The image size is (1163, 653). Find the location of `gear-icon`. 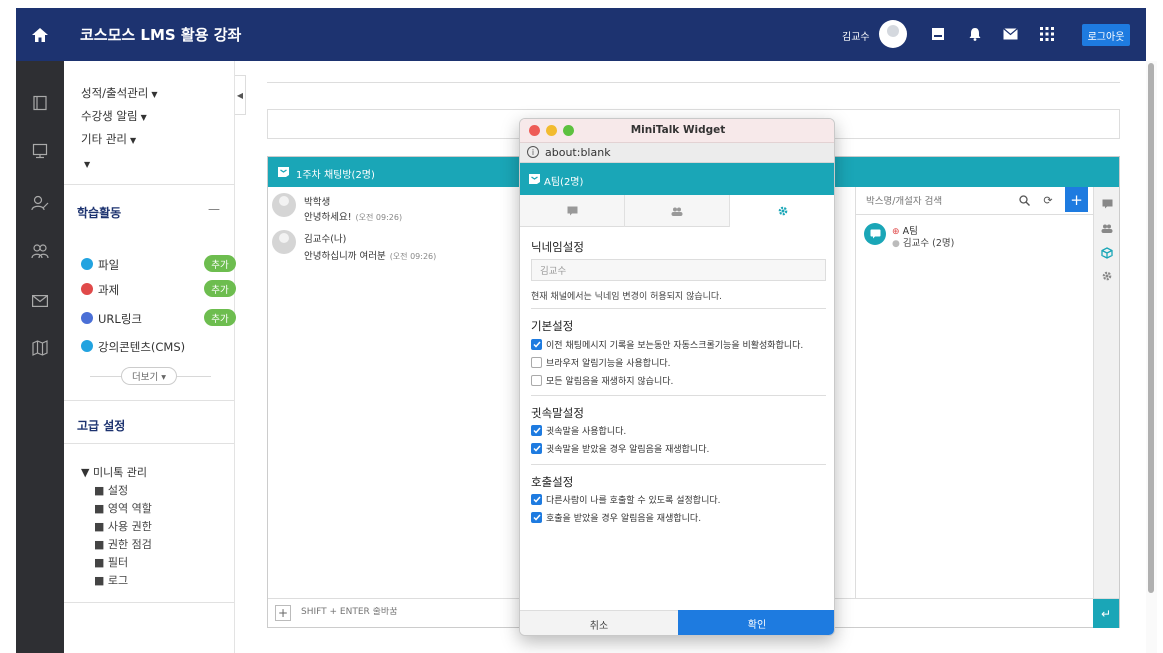

gear-icon is located at coordinates (1107, 276).